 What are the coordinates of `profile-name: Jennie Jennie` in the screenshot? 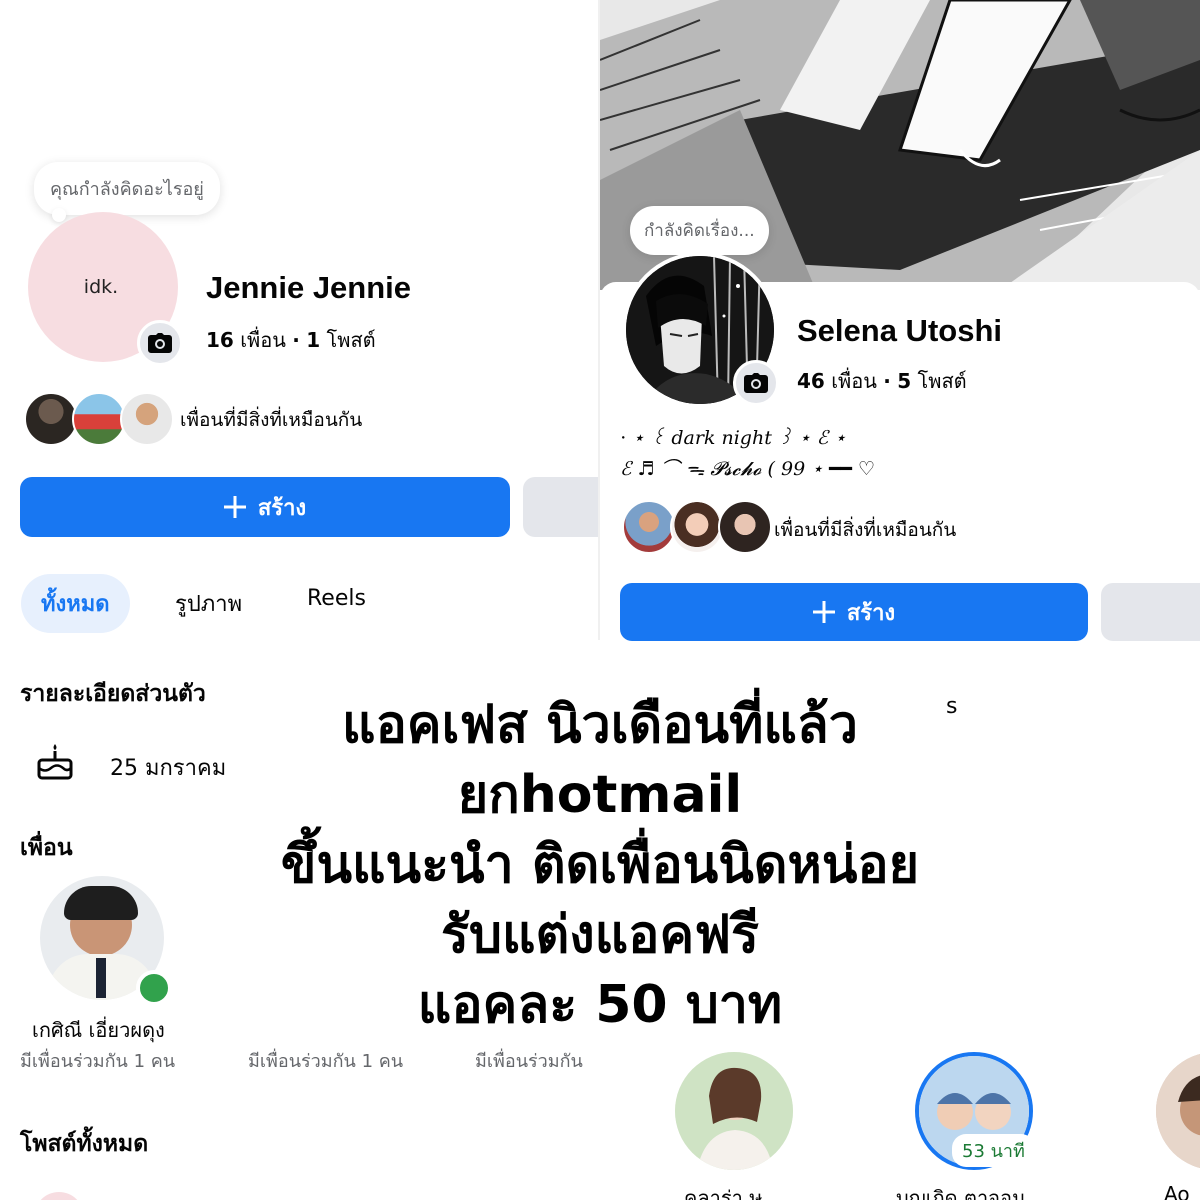 It's located at (309, 287).